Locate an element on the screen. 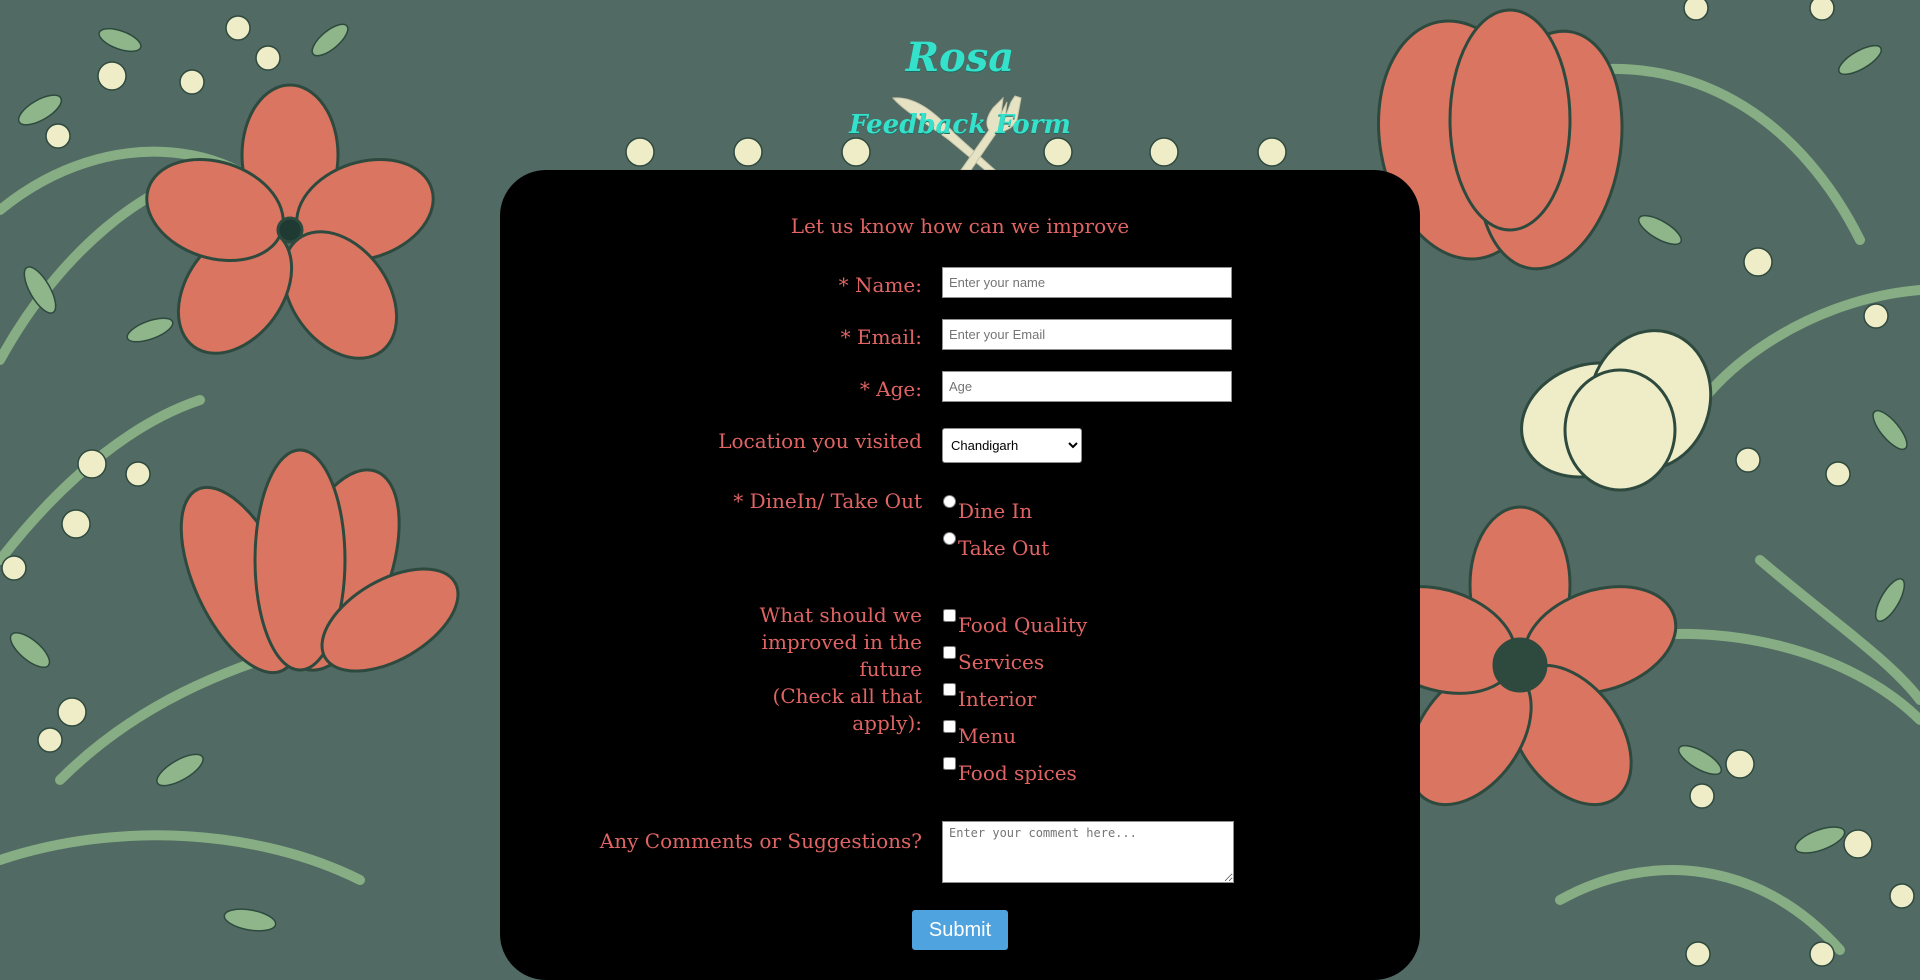  take-out-label: Take Out is located at coordinates (1004, 548).